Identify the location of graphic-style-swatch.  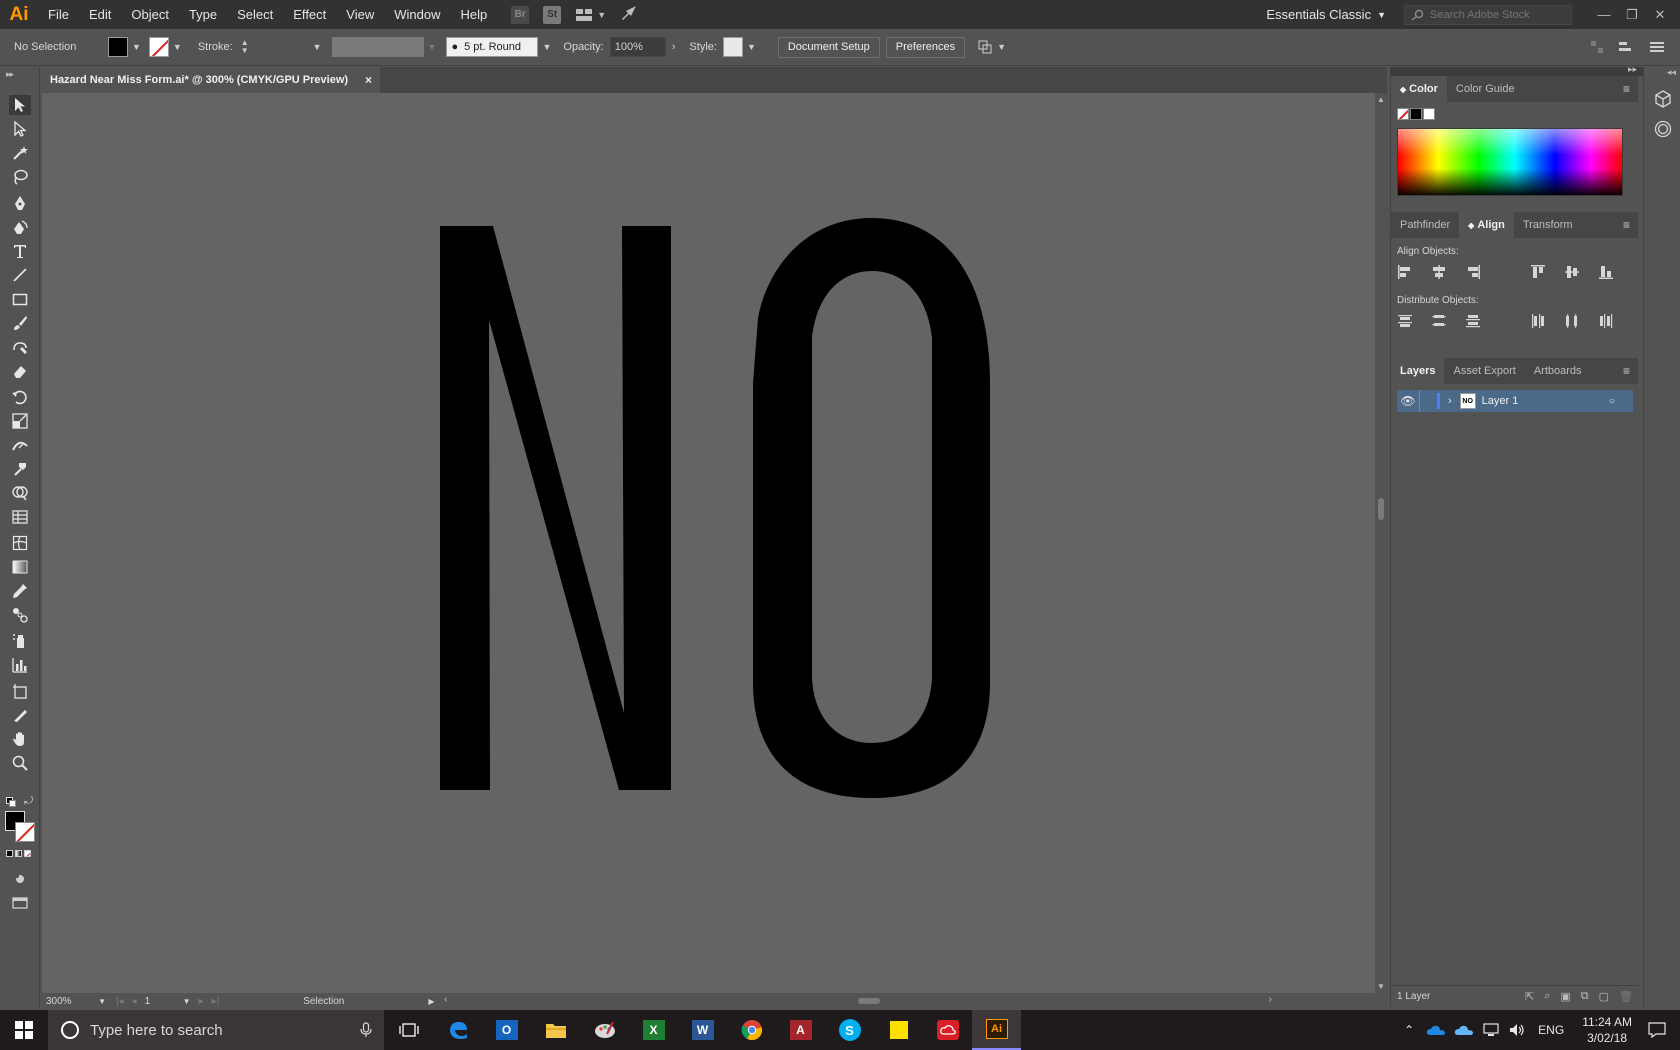
(732, 47).